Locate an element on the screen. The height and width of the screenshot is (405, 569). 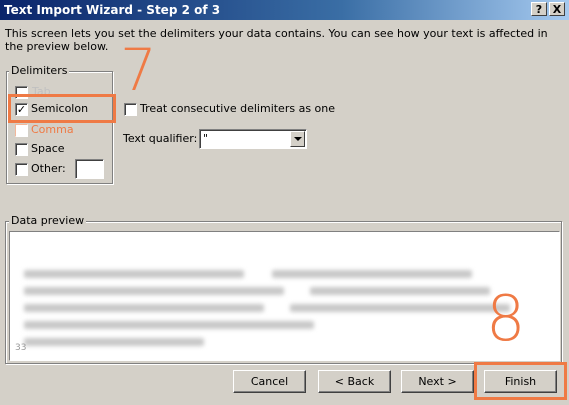
preview-row-number: 33 is located at coordinates (21, 348).